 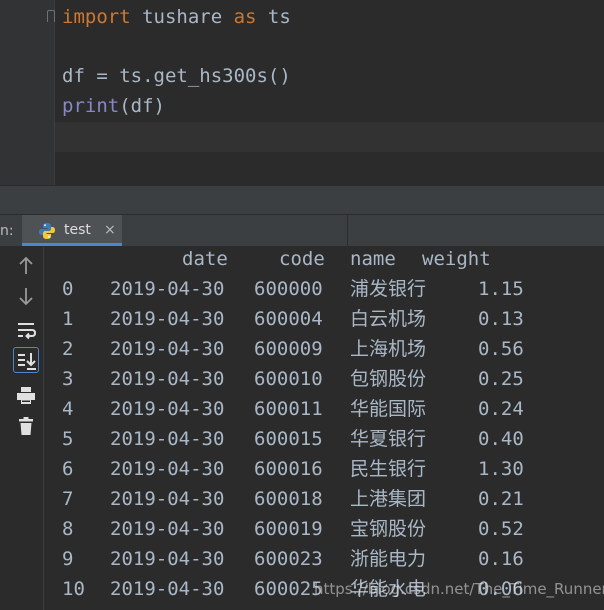 What do you see at coordinates (68, 439) in the screenshot?
I see `row-index: 5` at bounding box center [68, 439].